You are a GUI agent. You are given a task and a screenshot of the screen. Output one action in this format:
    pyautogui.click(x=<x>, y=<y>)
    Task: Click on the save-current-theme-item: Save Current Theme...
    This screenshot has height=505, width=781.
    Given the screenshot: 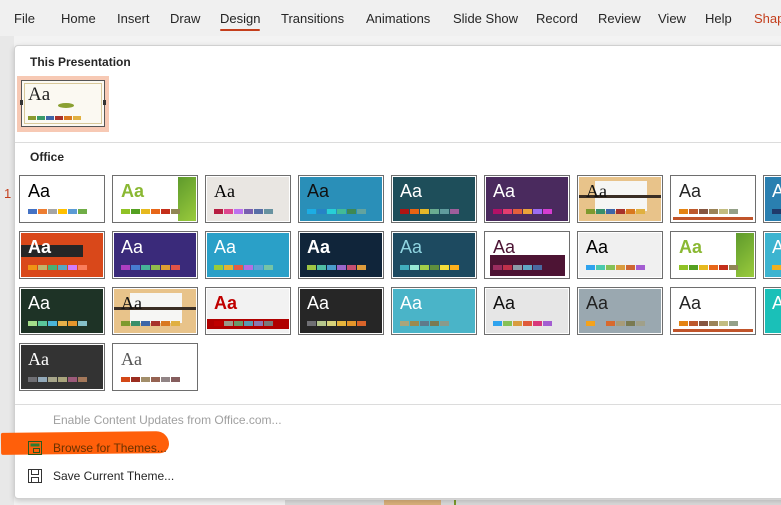 What is the action you would take?
    pyautogui.click(x=215, y=476)
    